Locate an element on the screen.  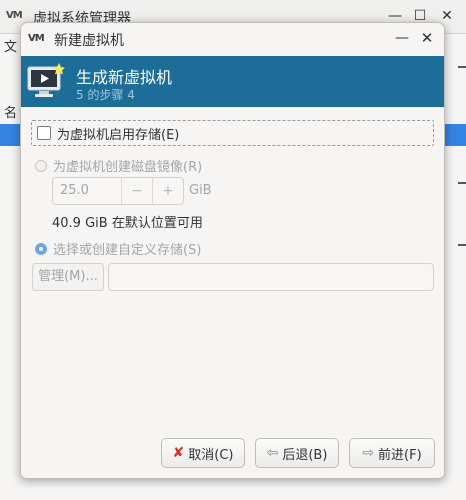
dialog-titlebar: VM 新建虚拟机 — ✕ is located at coordinates (232, 38).